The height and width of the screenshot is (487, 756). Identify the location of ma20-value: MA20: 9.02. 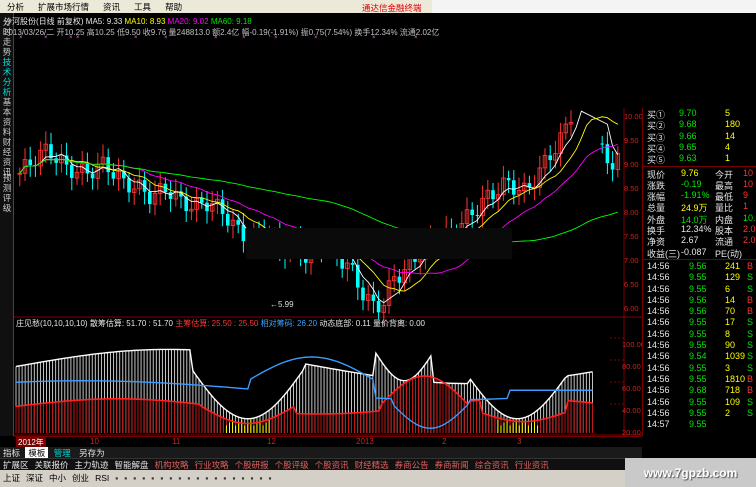
(188, 21).